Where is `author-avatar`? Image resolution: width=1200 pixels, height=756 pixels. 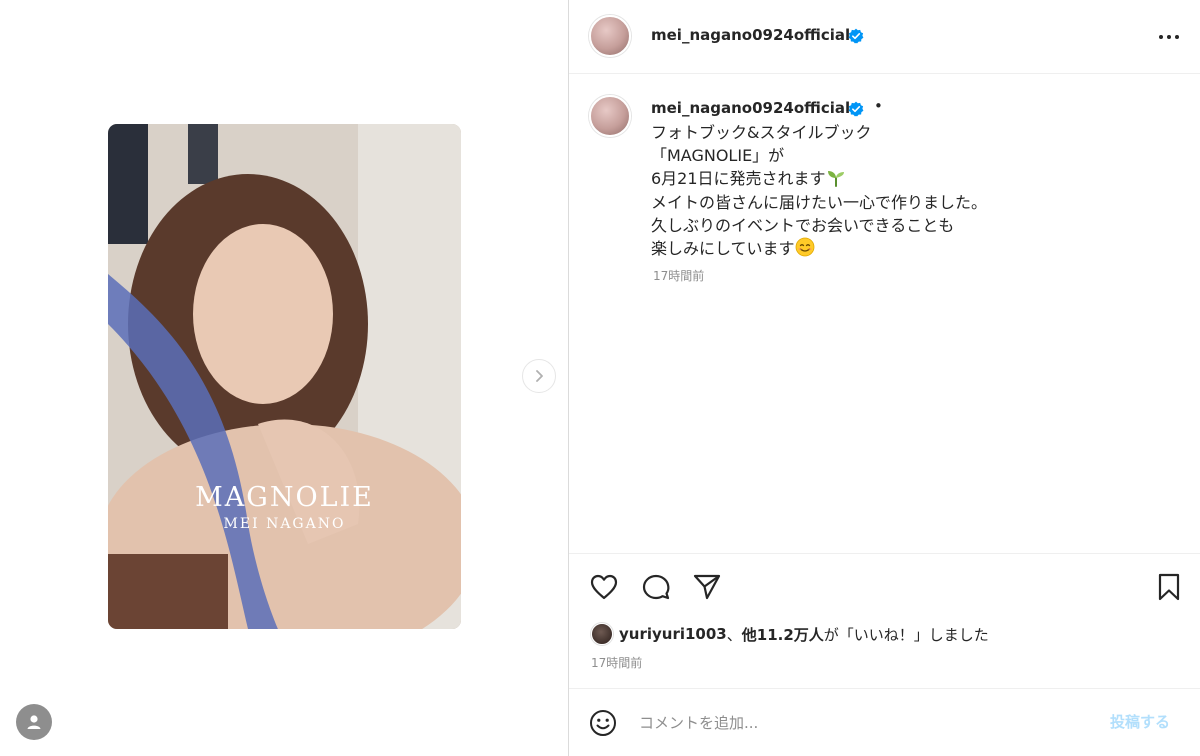 author-avatar is located at coordinates (610, 36).